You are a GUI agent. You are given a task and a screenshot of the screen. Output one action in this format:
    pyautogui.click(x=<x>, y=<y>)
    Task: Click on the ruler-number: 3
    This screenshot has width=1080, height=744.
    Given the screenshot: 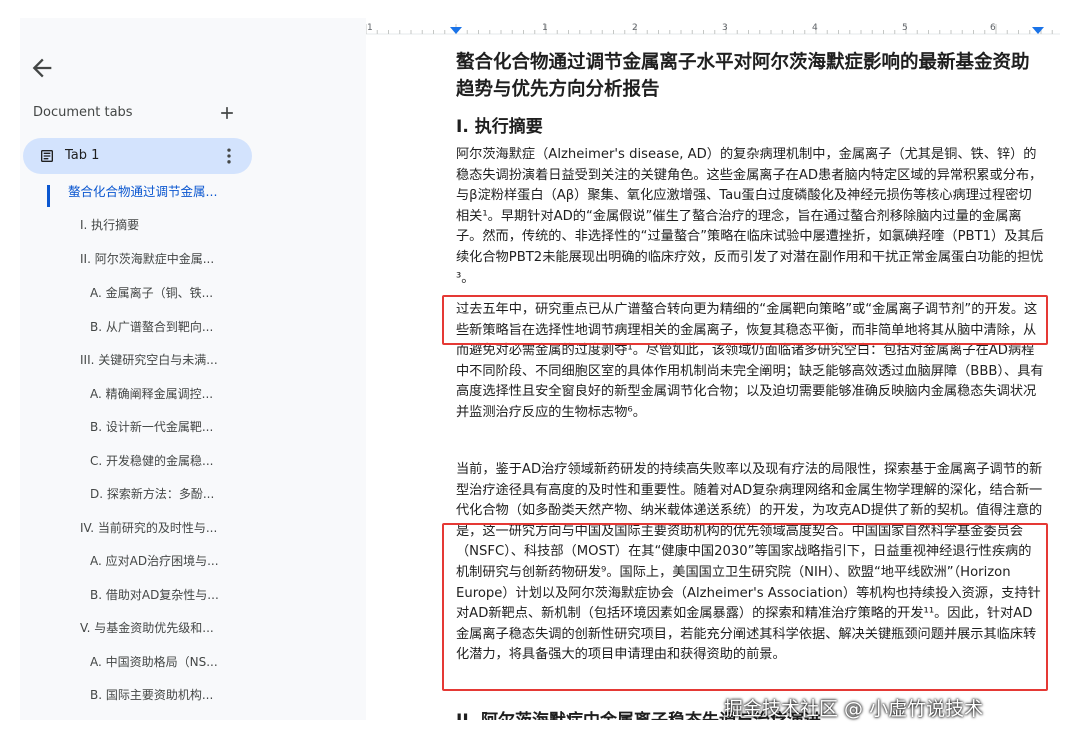 What is the action you would take?
    pyautogui.click(x=725, y=28)
    